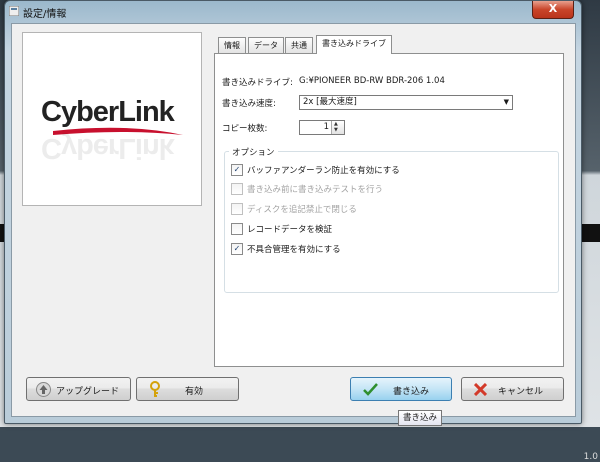  Describe the element at coordinates (372, 81) in the screenshot. I see `drive-value: G:¥PIONEER BD-RW BDR-206 1.04` at that location.